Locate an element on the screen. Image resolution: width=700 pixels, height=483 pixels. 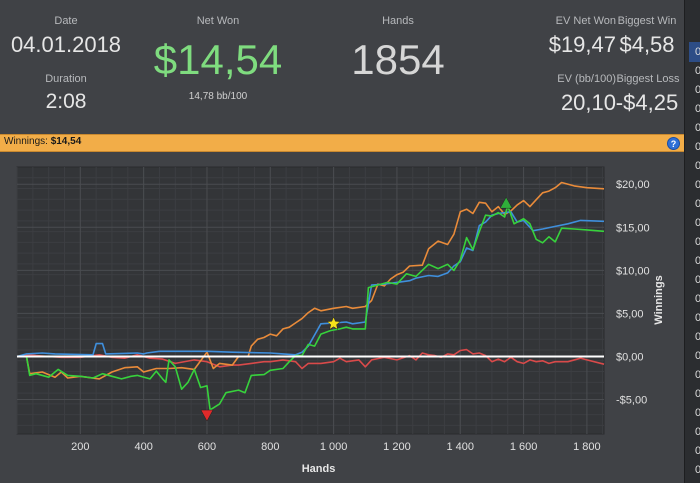
x-tick-label: 1 200 is located at coordinates (397, 447).